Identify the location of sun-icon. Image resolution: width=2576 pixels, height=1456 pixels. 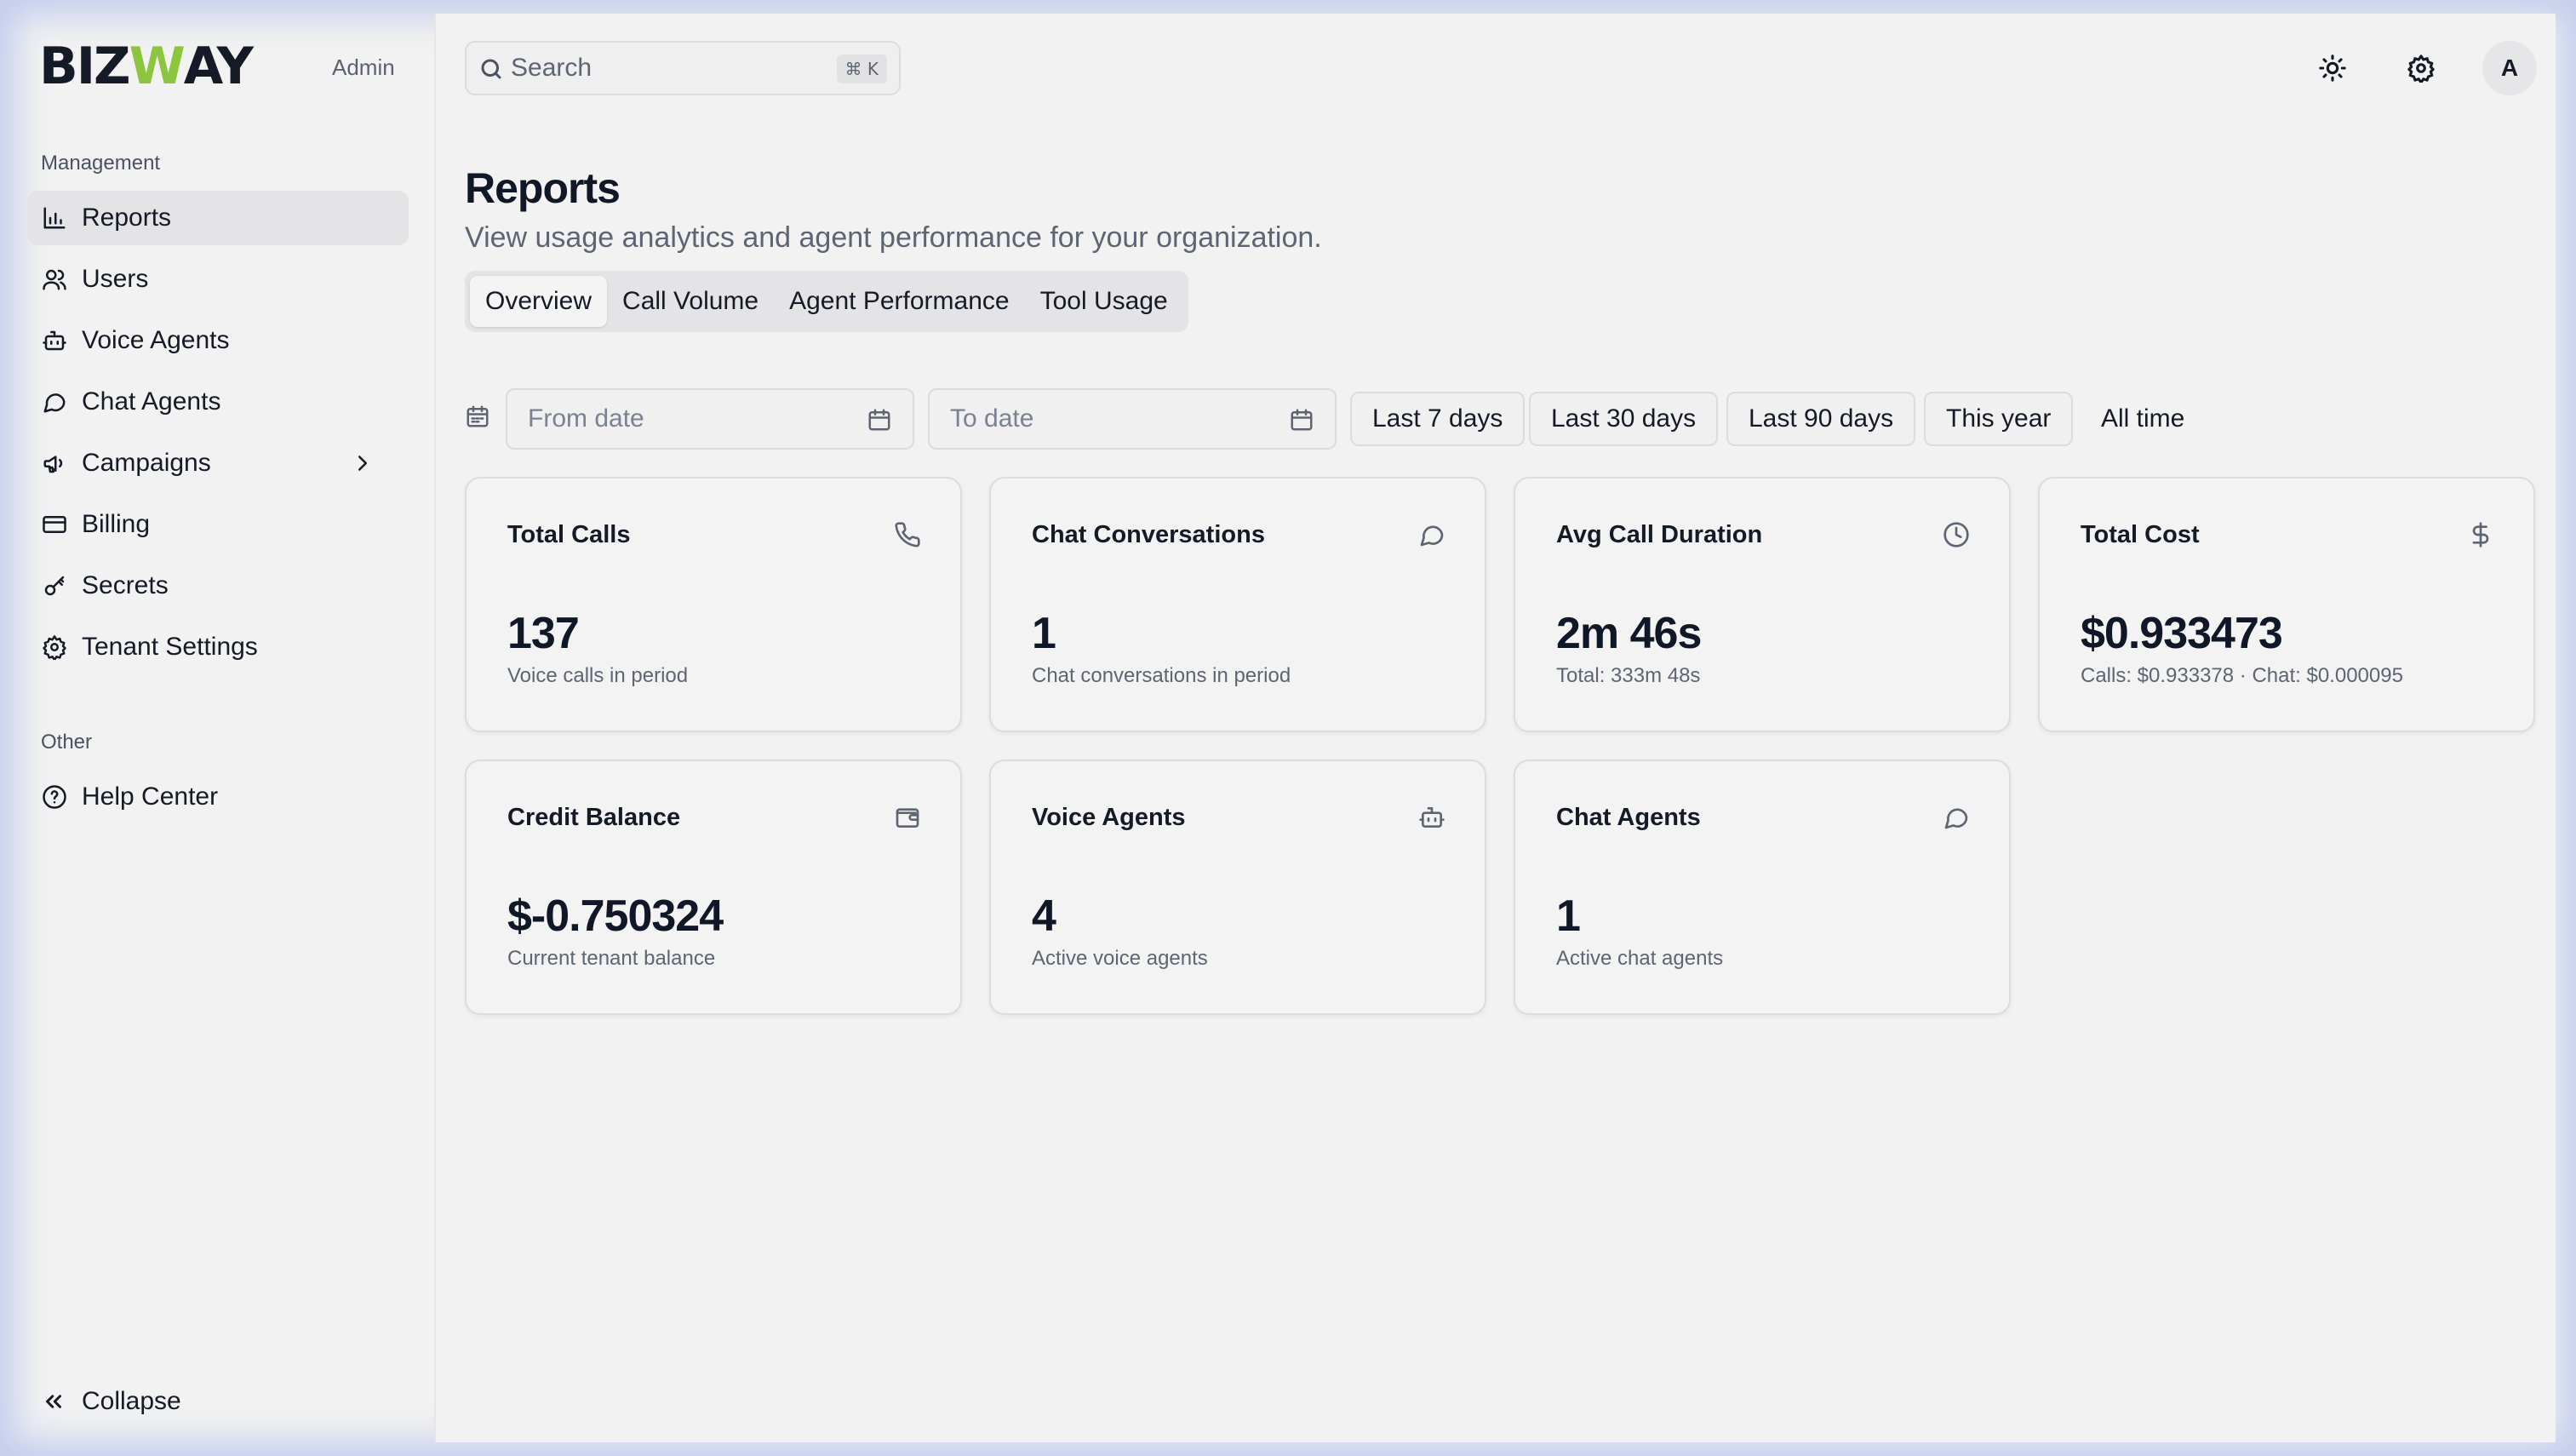
(2332, 68).